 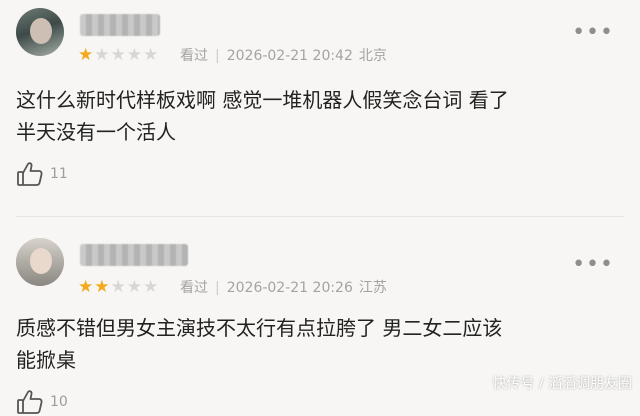 I want to click on like-button: 11, so click(x=42, y=174).